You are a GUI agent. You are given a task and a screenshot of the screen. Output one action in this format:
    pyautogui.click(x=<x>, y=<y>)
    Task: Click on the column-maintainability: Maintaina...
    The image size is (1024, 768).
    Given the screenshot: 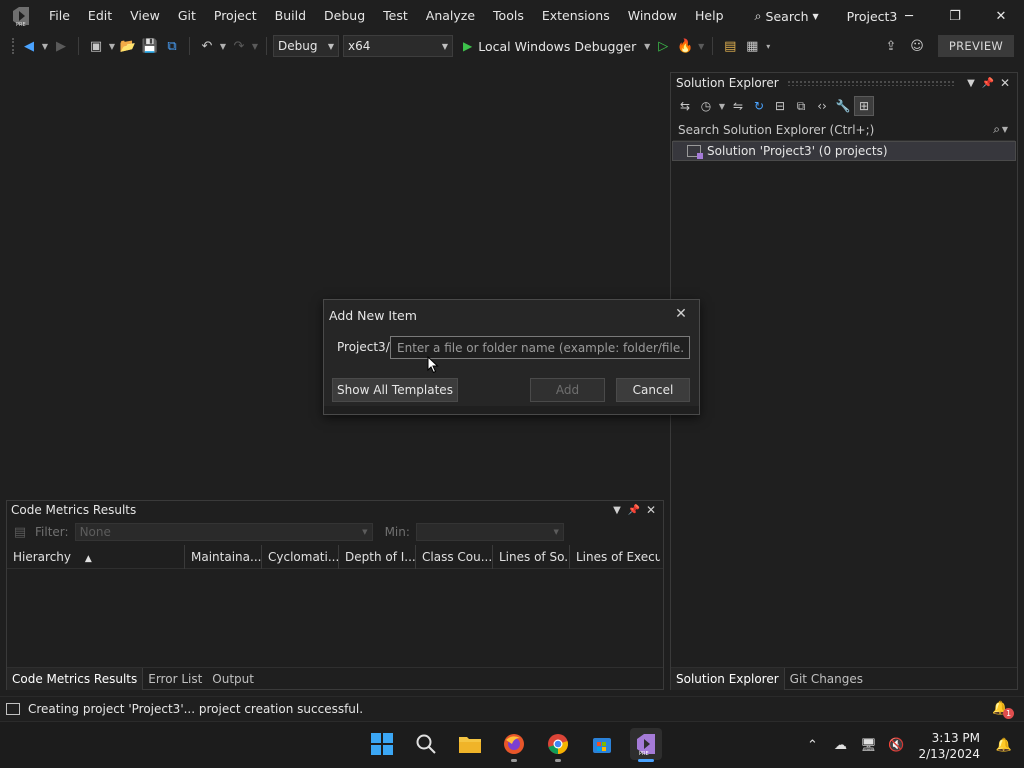 What is the action you would take?
    pyautogui.click(x=223, y=556)
    